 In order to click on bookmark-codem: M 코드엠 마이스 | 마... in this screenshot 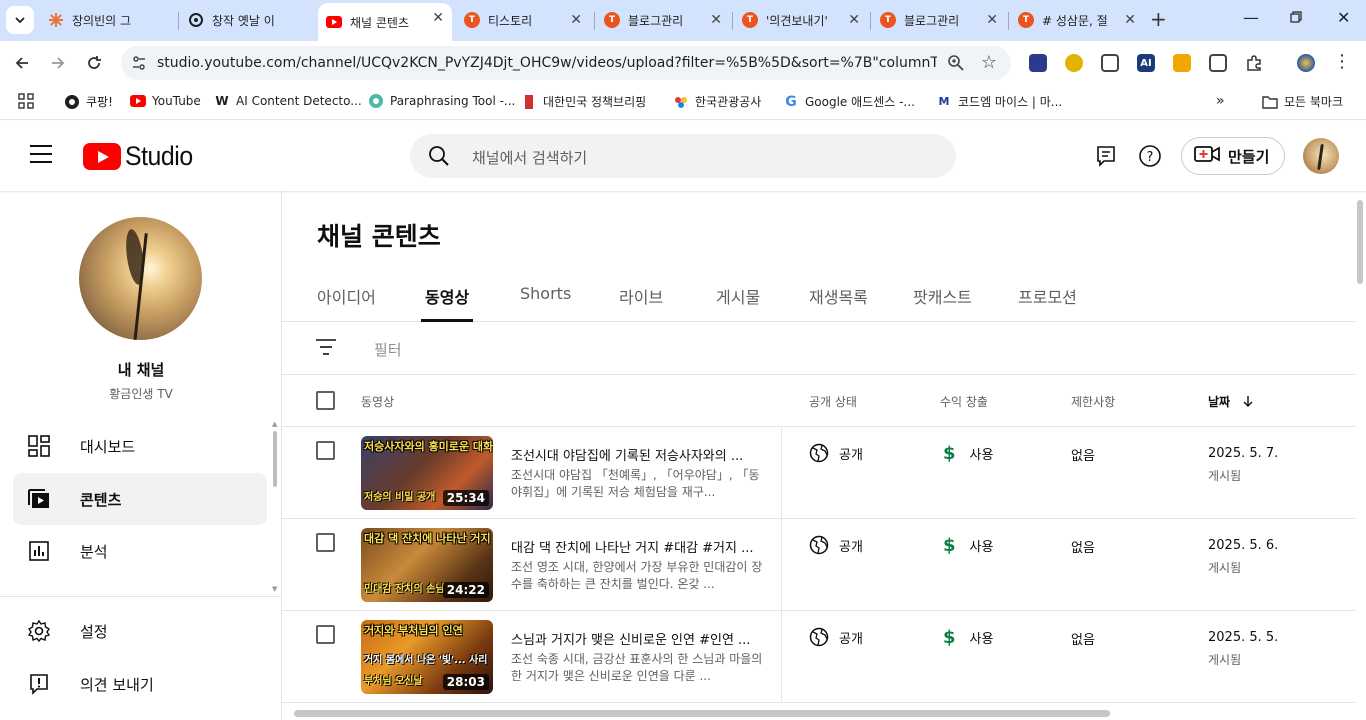, I will do `click(999, 101)`.